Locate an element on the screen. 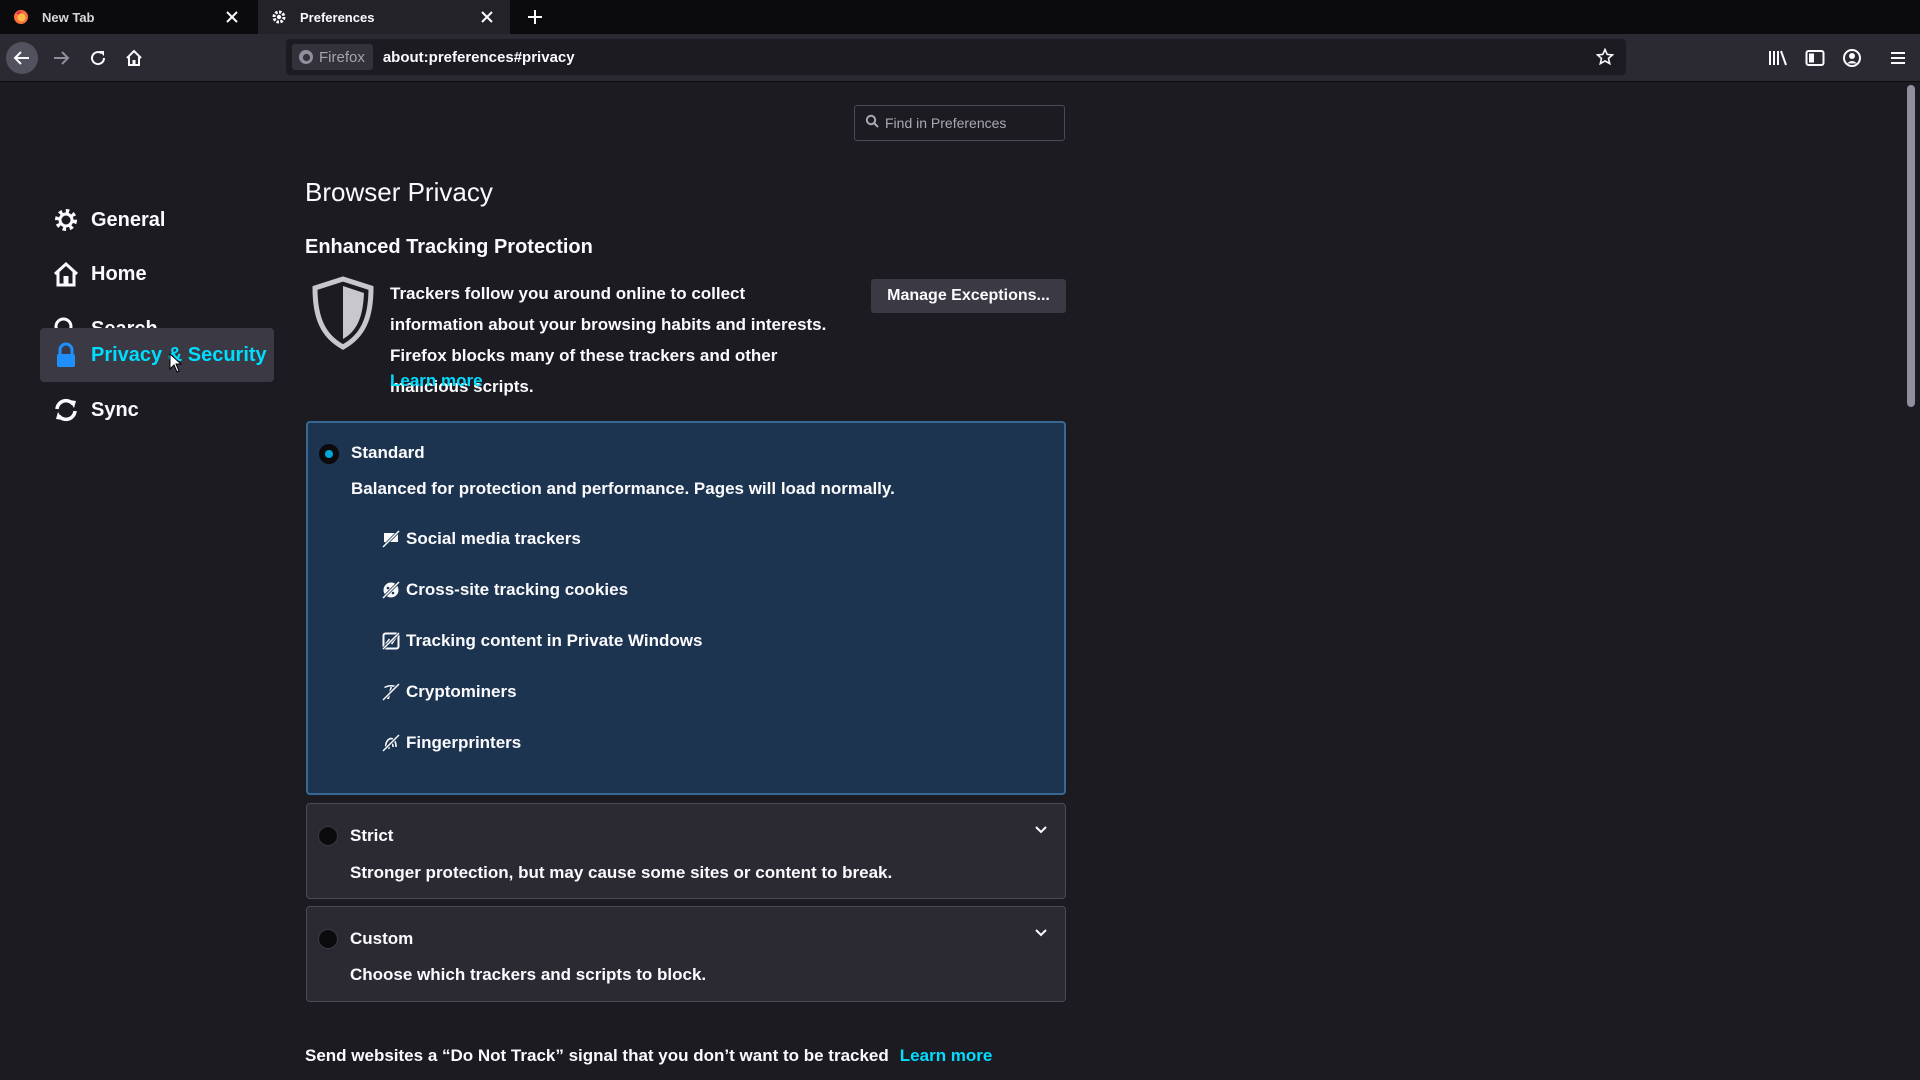  find-in-preferences is located at coordinates (959, 123).